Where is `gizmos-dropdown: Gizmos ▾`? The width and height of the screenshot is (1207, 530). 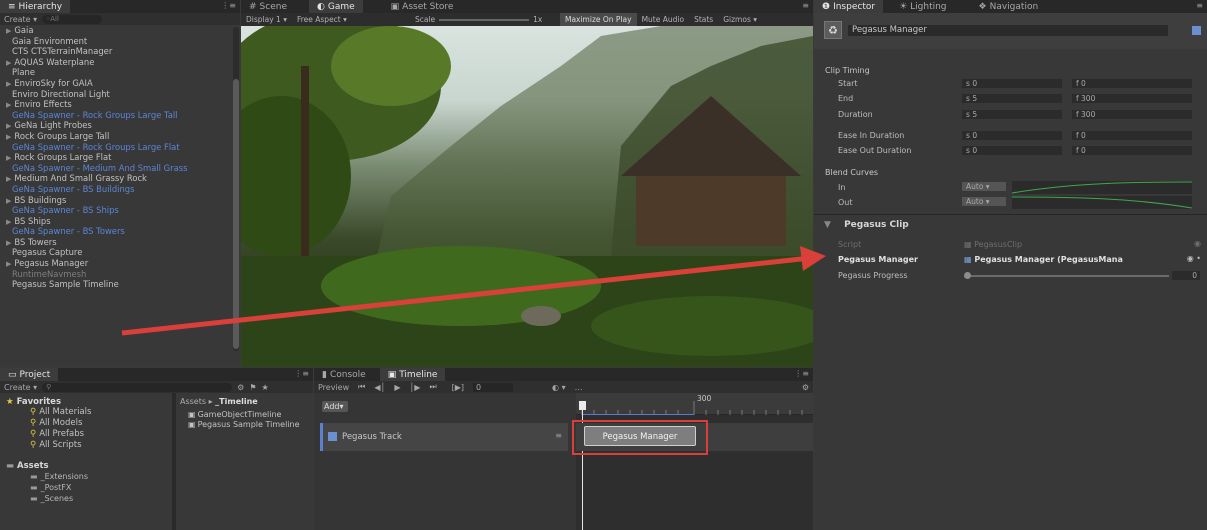 gizmos-dropdown: Gizmos ▾ is located at coordinates (740, 19).